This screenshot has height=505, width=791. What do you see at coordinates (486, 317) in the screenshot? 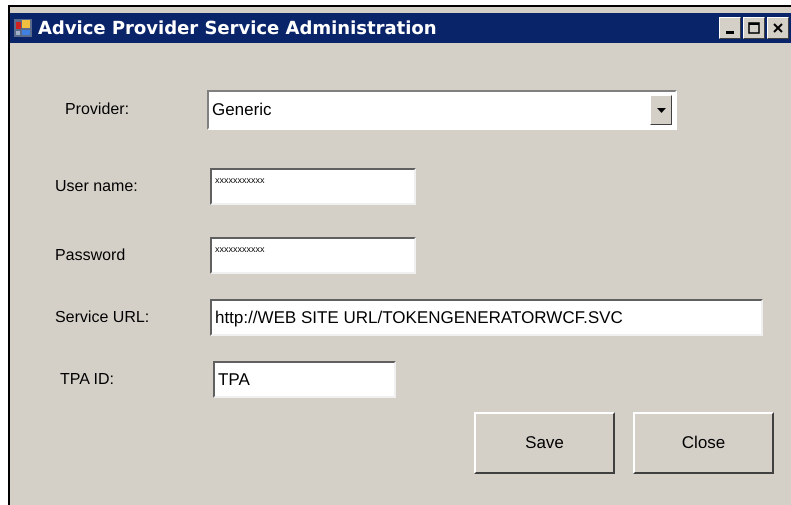
I see `input-field: http://WEB SITE URL/TOKENGENERATORWCF.SVC` at bounding box center [486, 317].